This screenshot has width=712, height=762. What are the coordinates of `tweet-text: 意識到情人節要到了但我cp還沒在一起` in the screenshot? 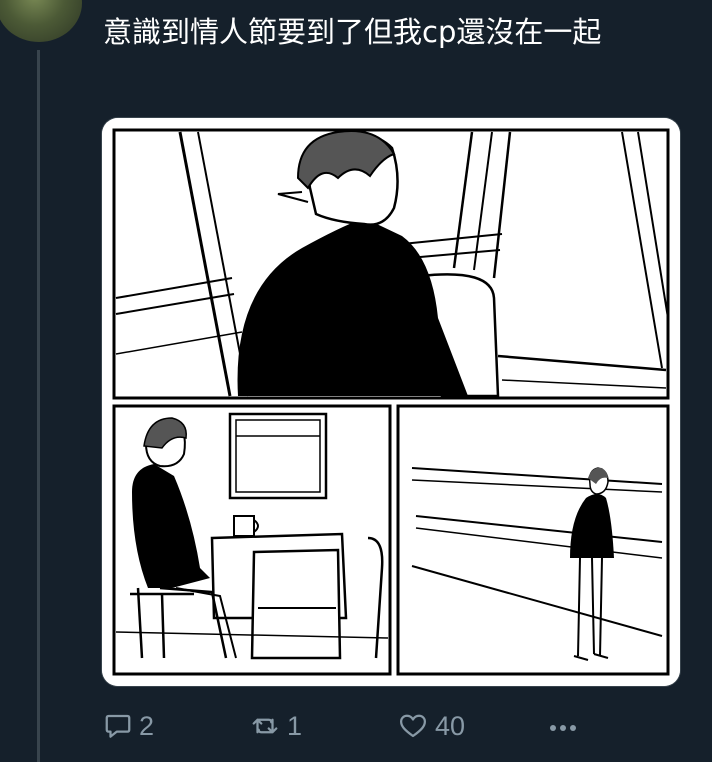 It's located at (352, 32).